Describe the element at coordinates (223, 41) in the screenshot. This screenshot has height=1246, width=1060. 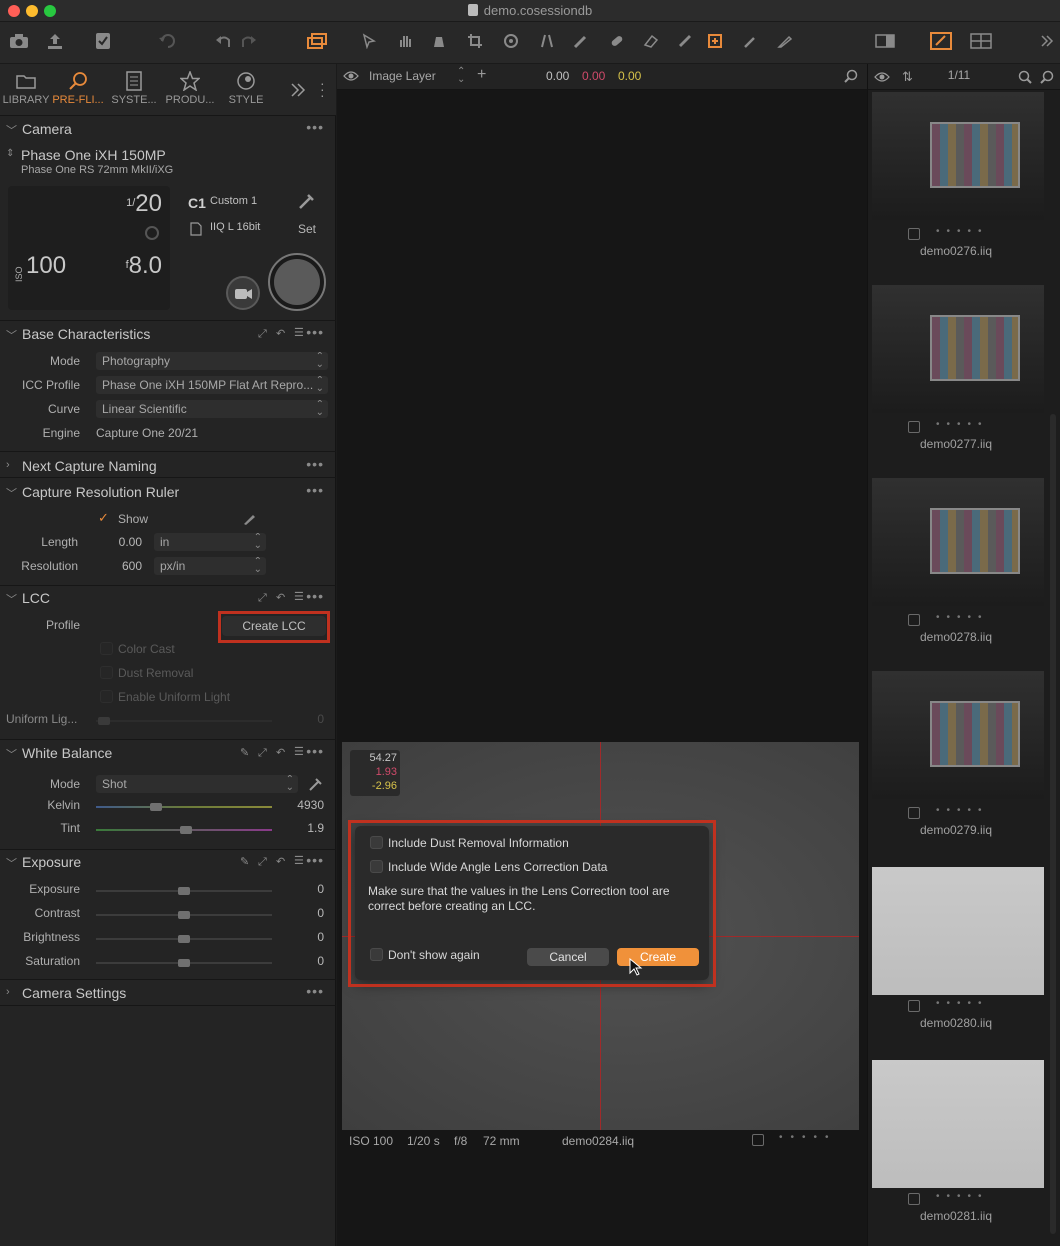
I see `undo-icon` at that location.